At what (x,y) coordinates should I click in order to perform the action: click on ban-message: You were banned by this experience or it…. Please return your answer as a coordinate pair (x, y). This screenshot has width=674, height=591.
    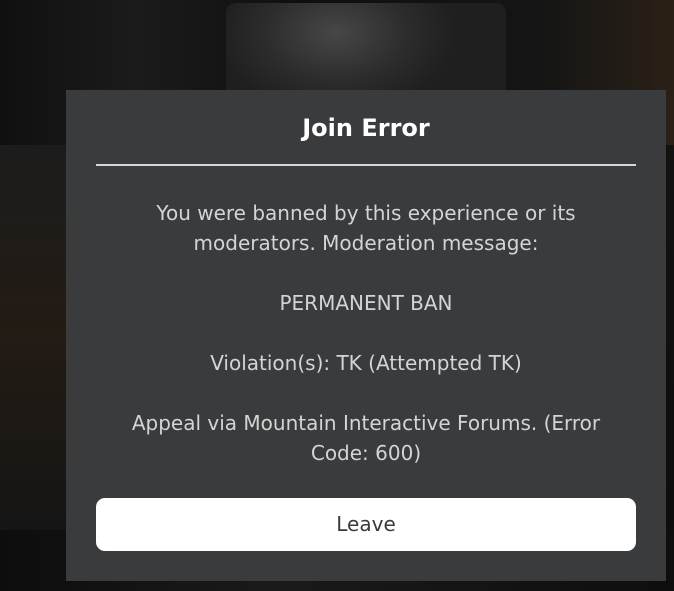
    Looking at the image, I should click on (366, 228).